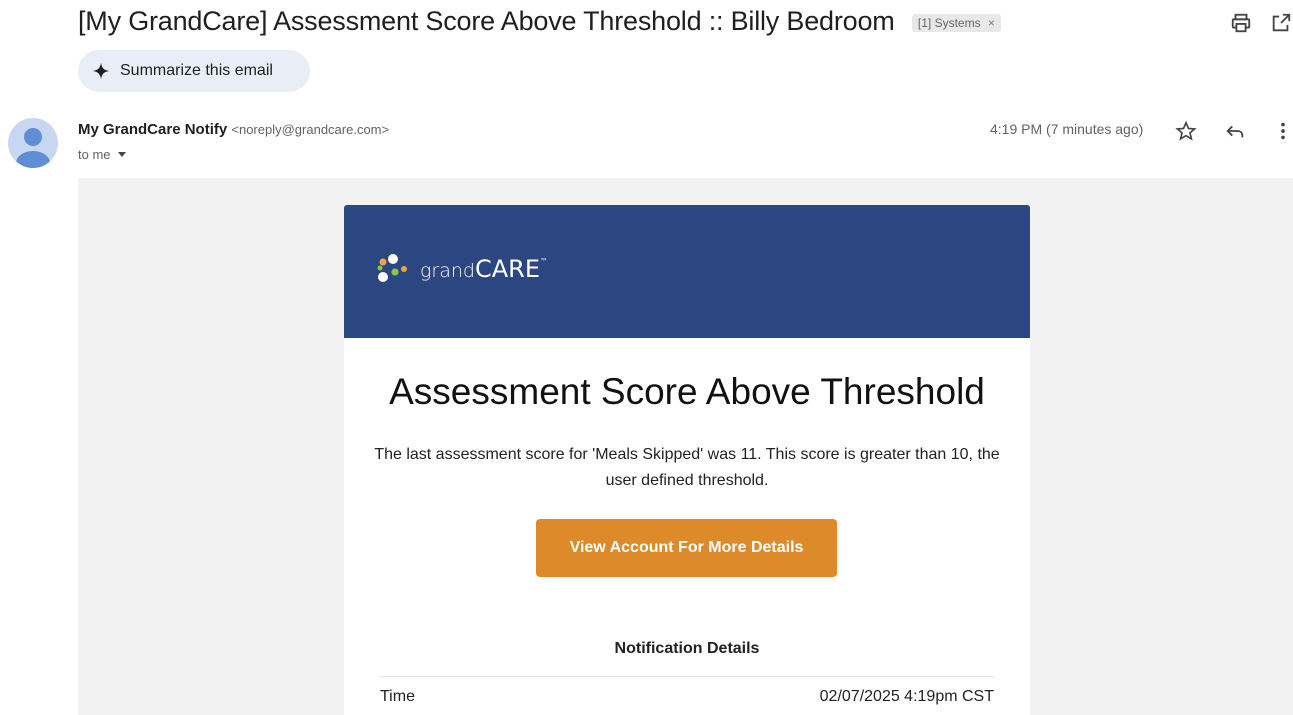 This screenshot has height=715, width=1293. I want to click on message-timestamp: 4:19 PM (7 minutes ago), so click(1067, 129).